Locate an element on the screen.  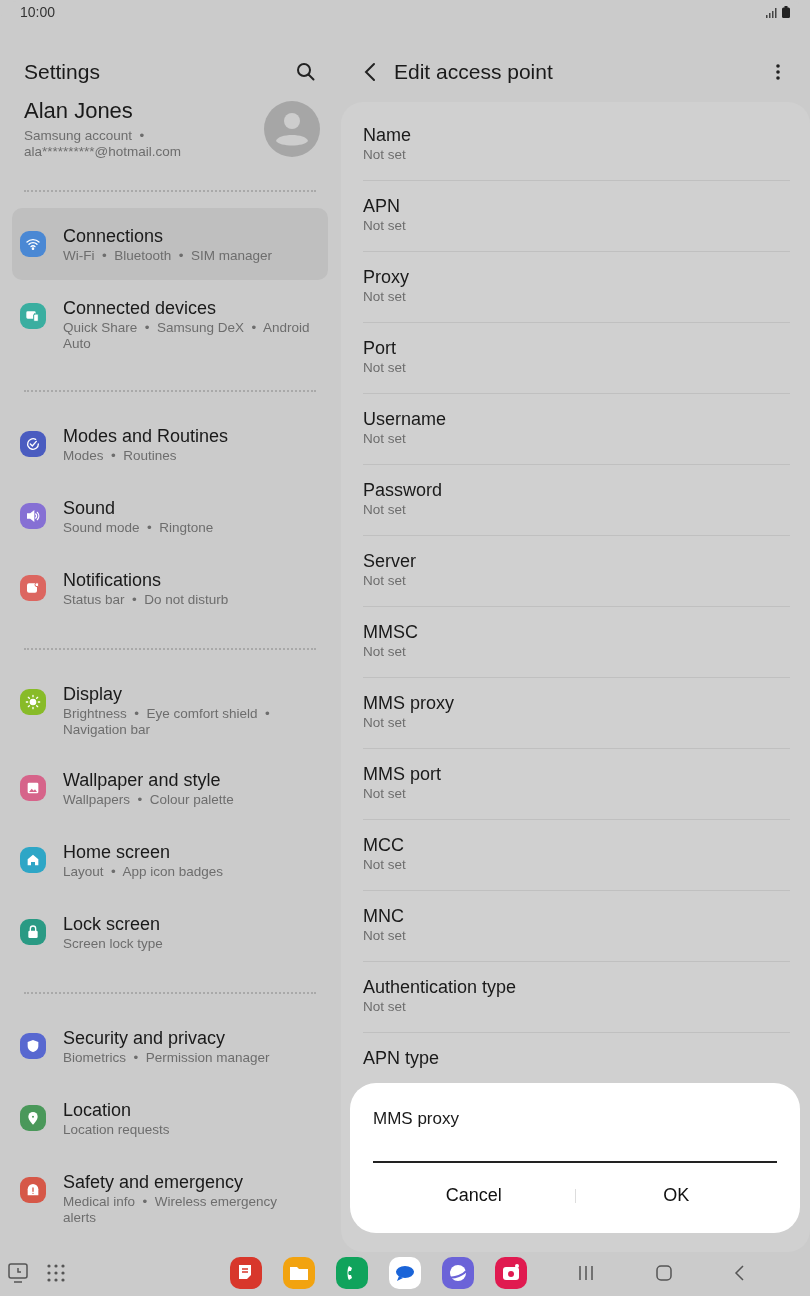
settings-title: Settings is located at coordinates (62, 72).